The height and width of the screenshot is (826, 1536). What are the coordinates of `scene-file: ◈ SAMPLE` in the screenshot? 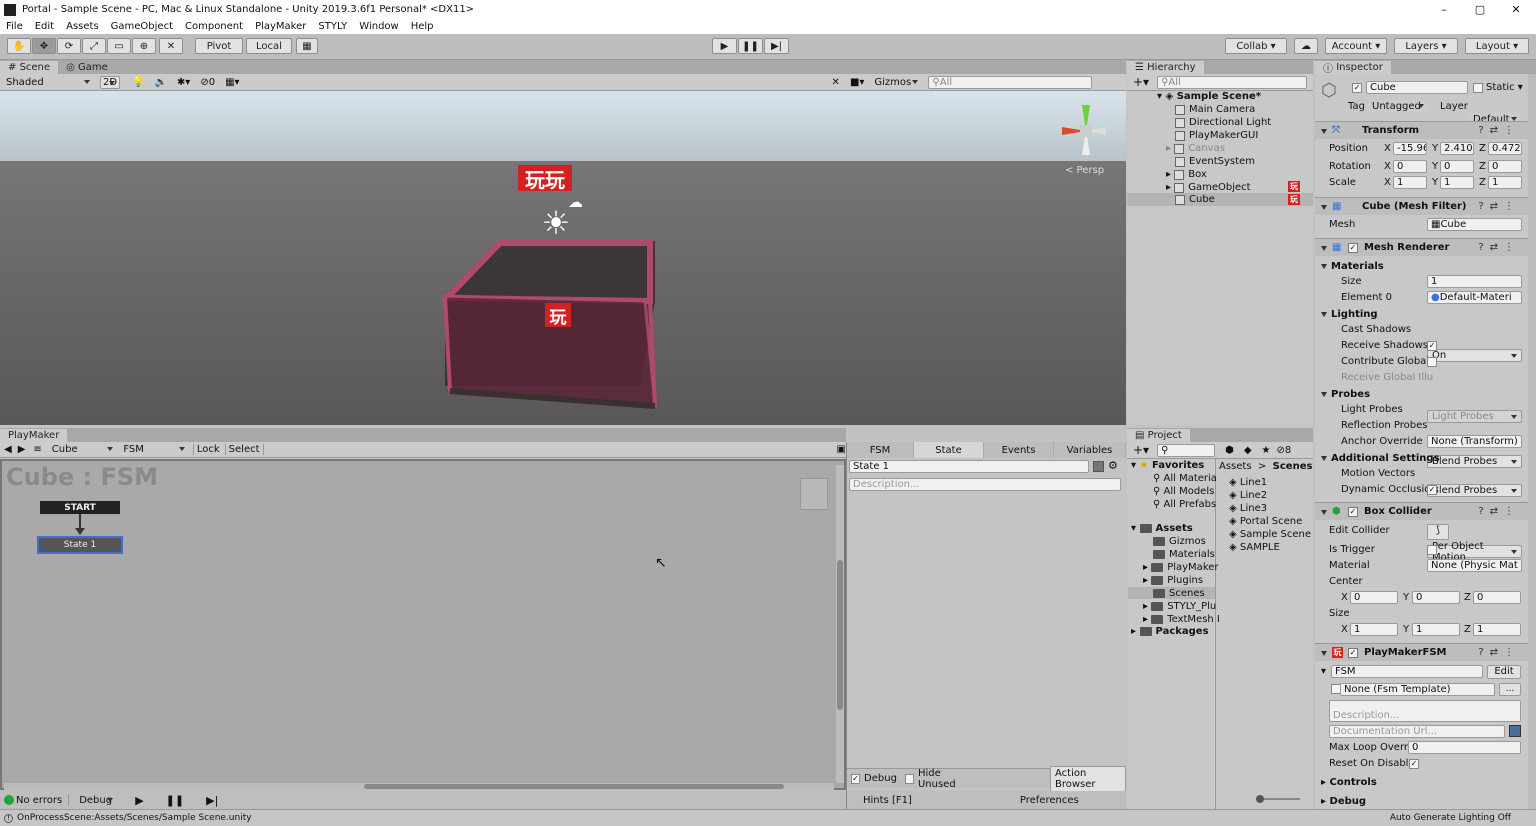 It's located at (1254, 547).